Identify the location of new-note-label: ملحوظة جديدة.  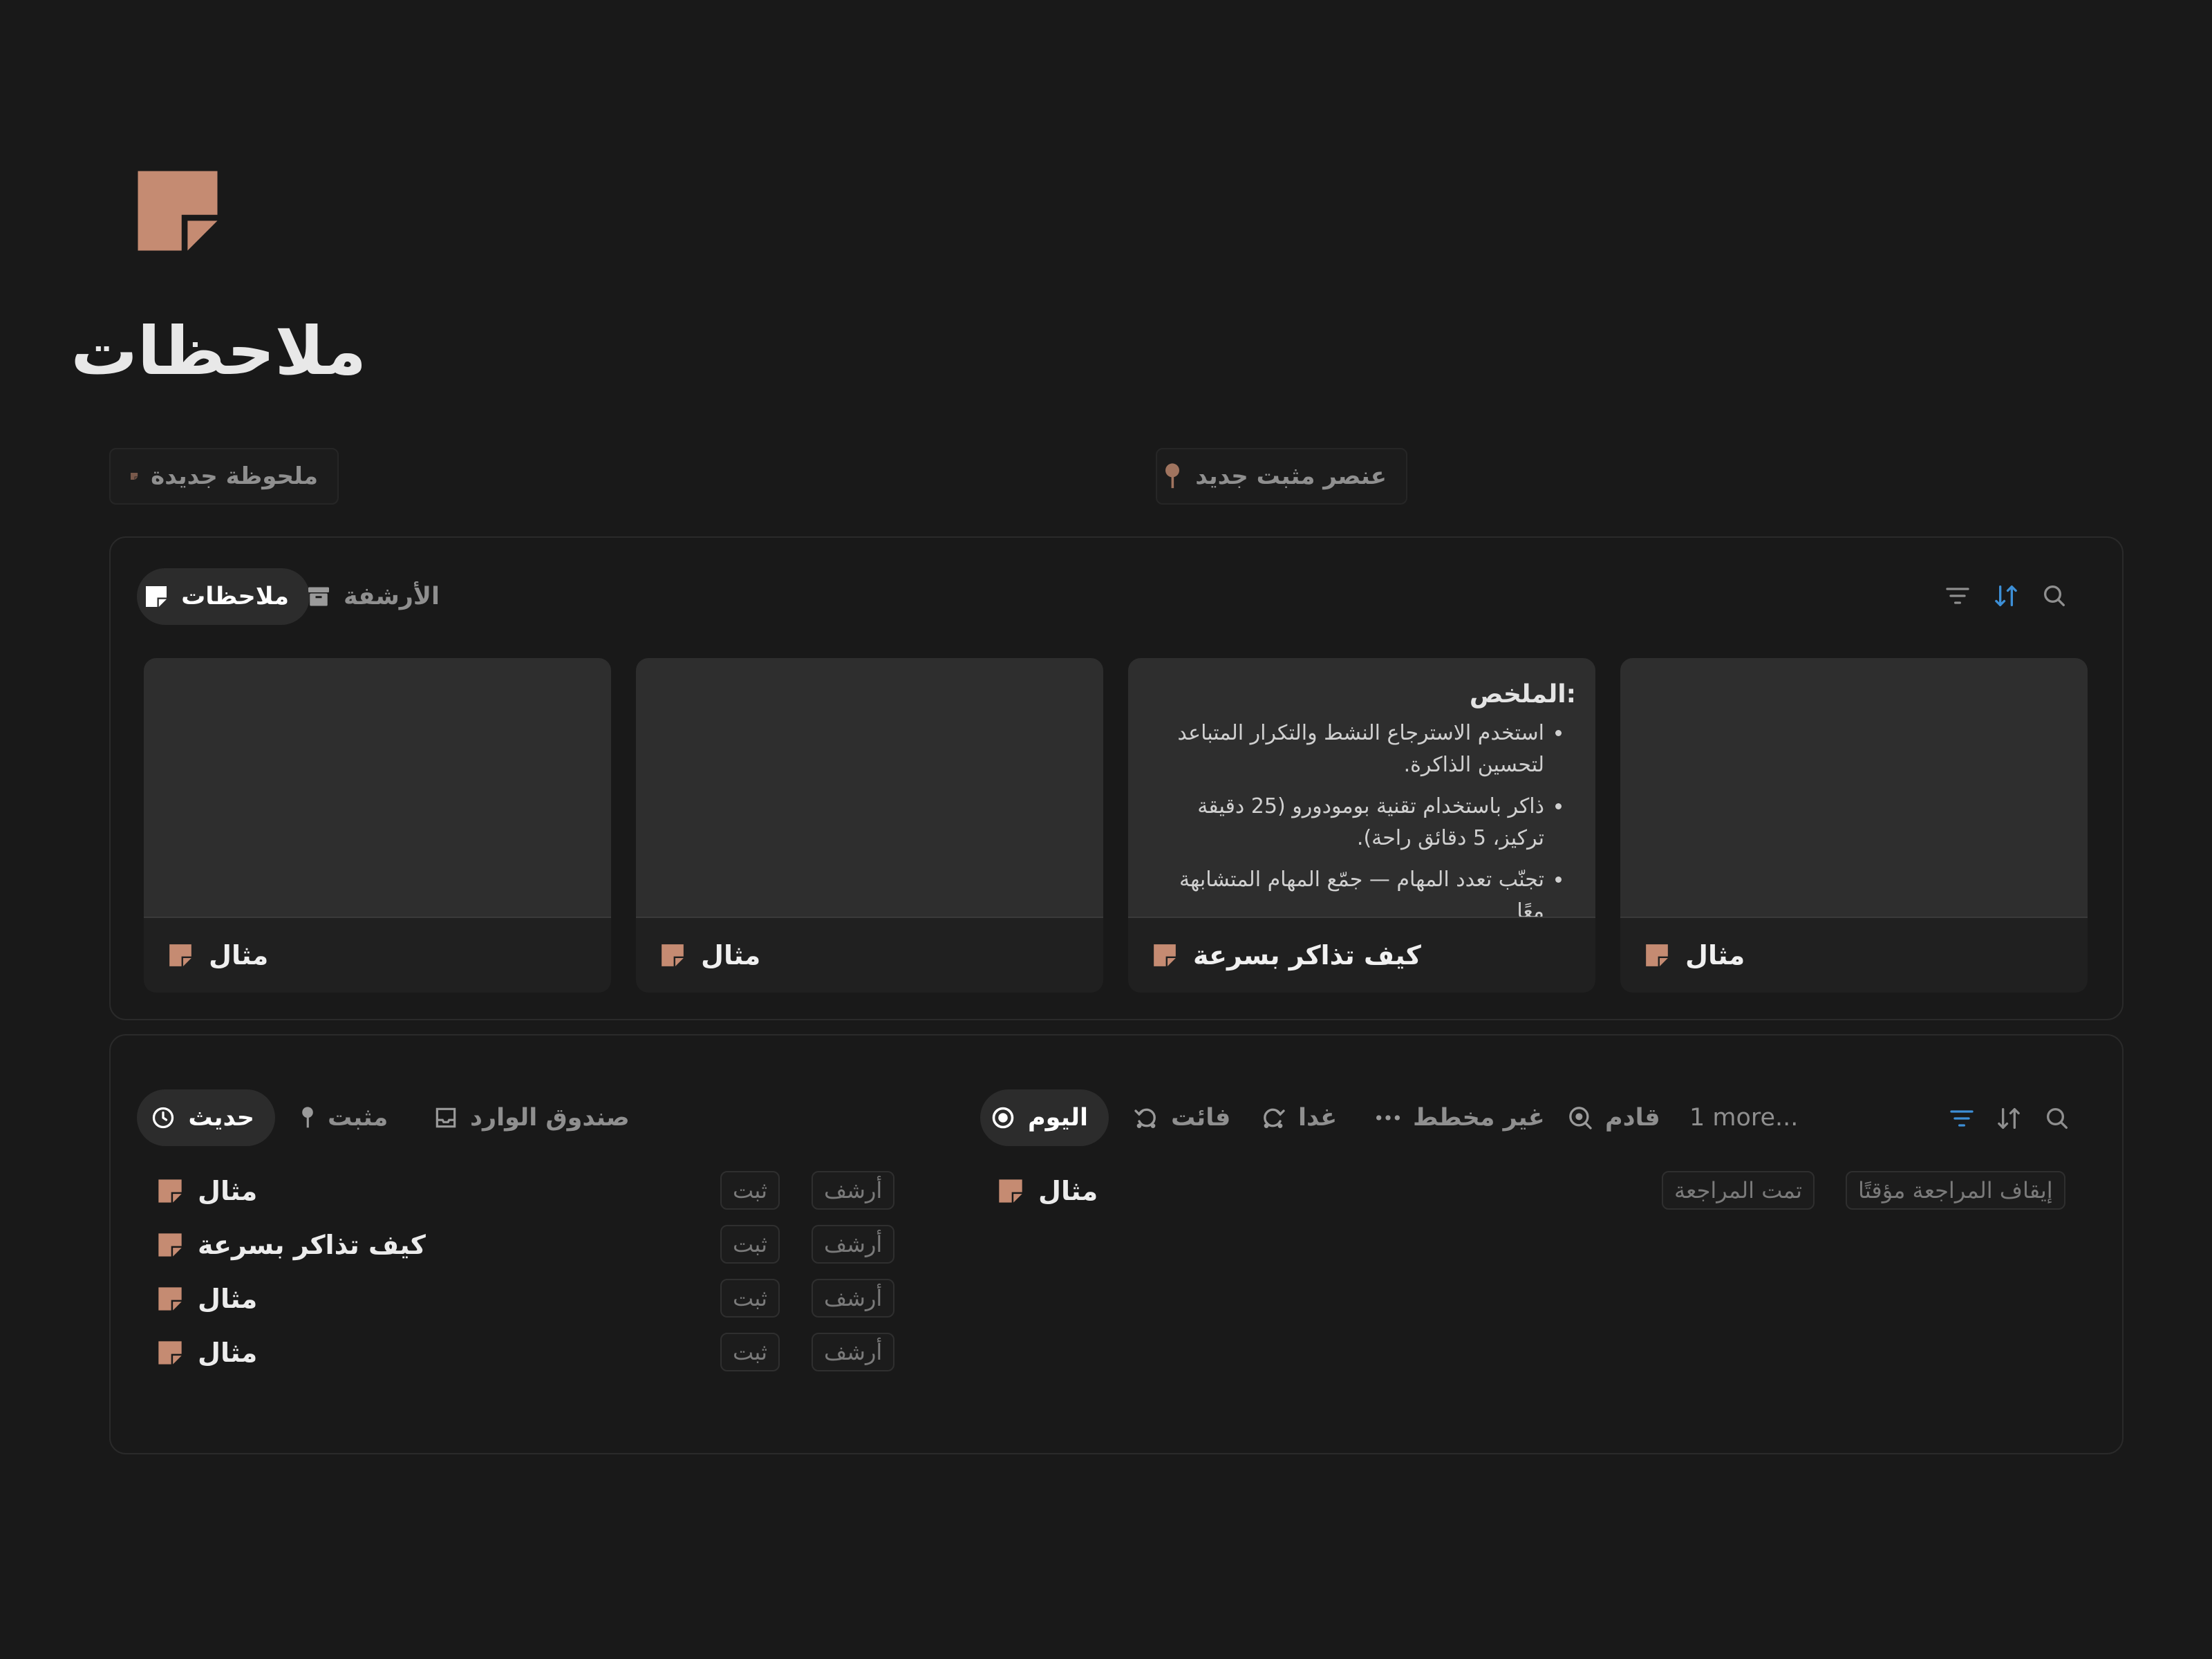
(235, 476).